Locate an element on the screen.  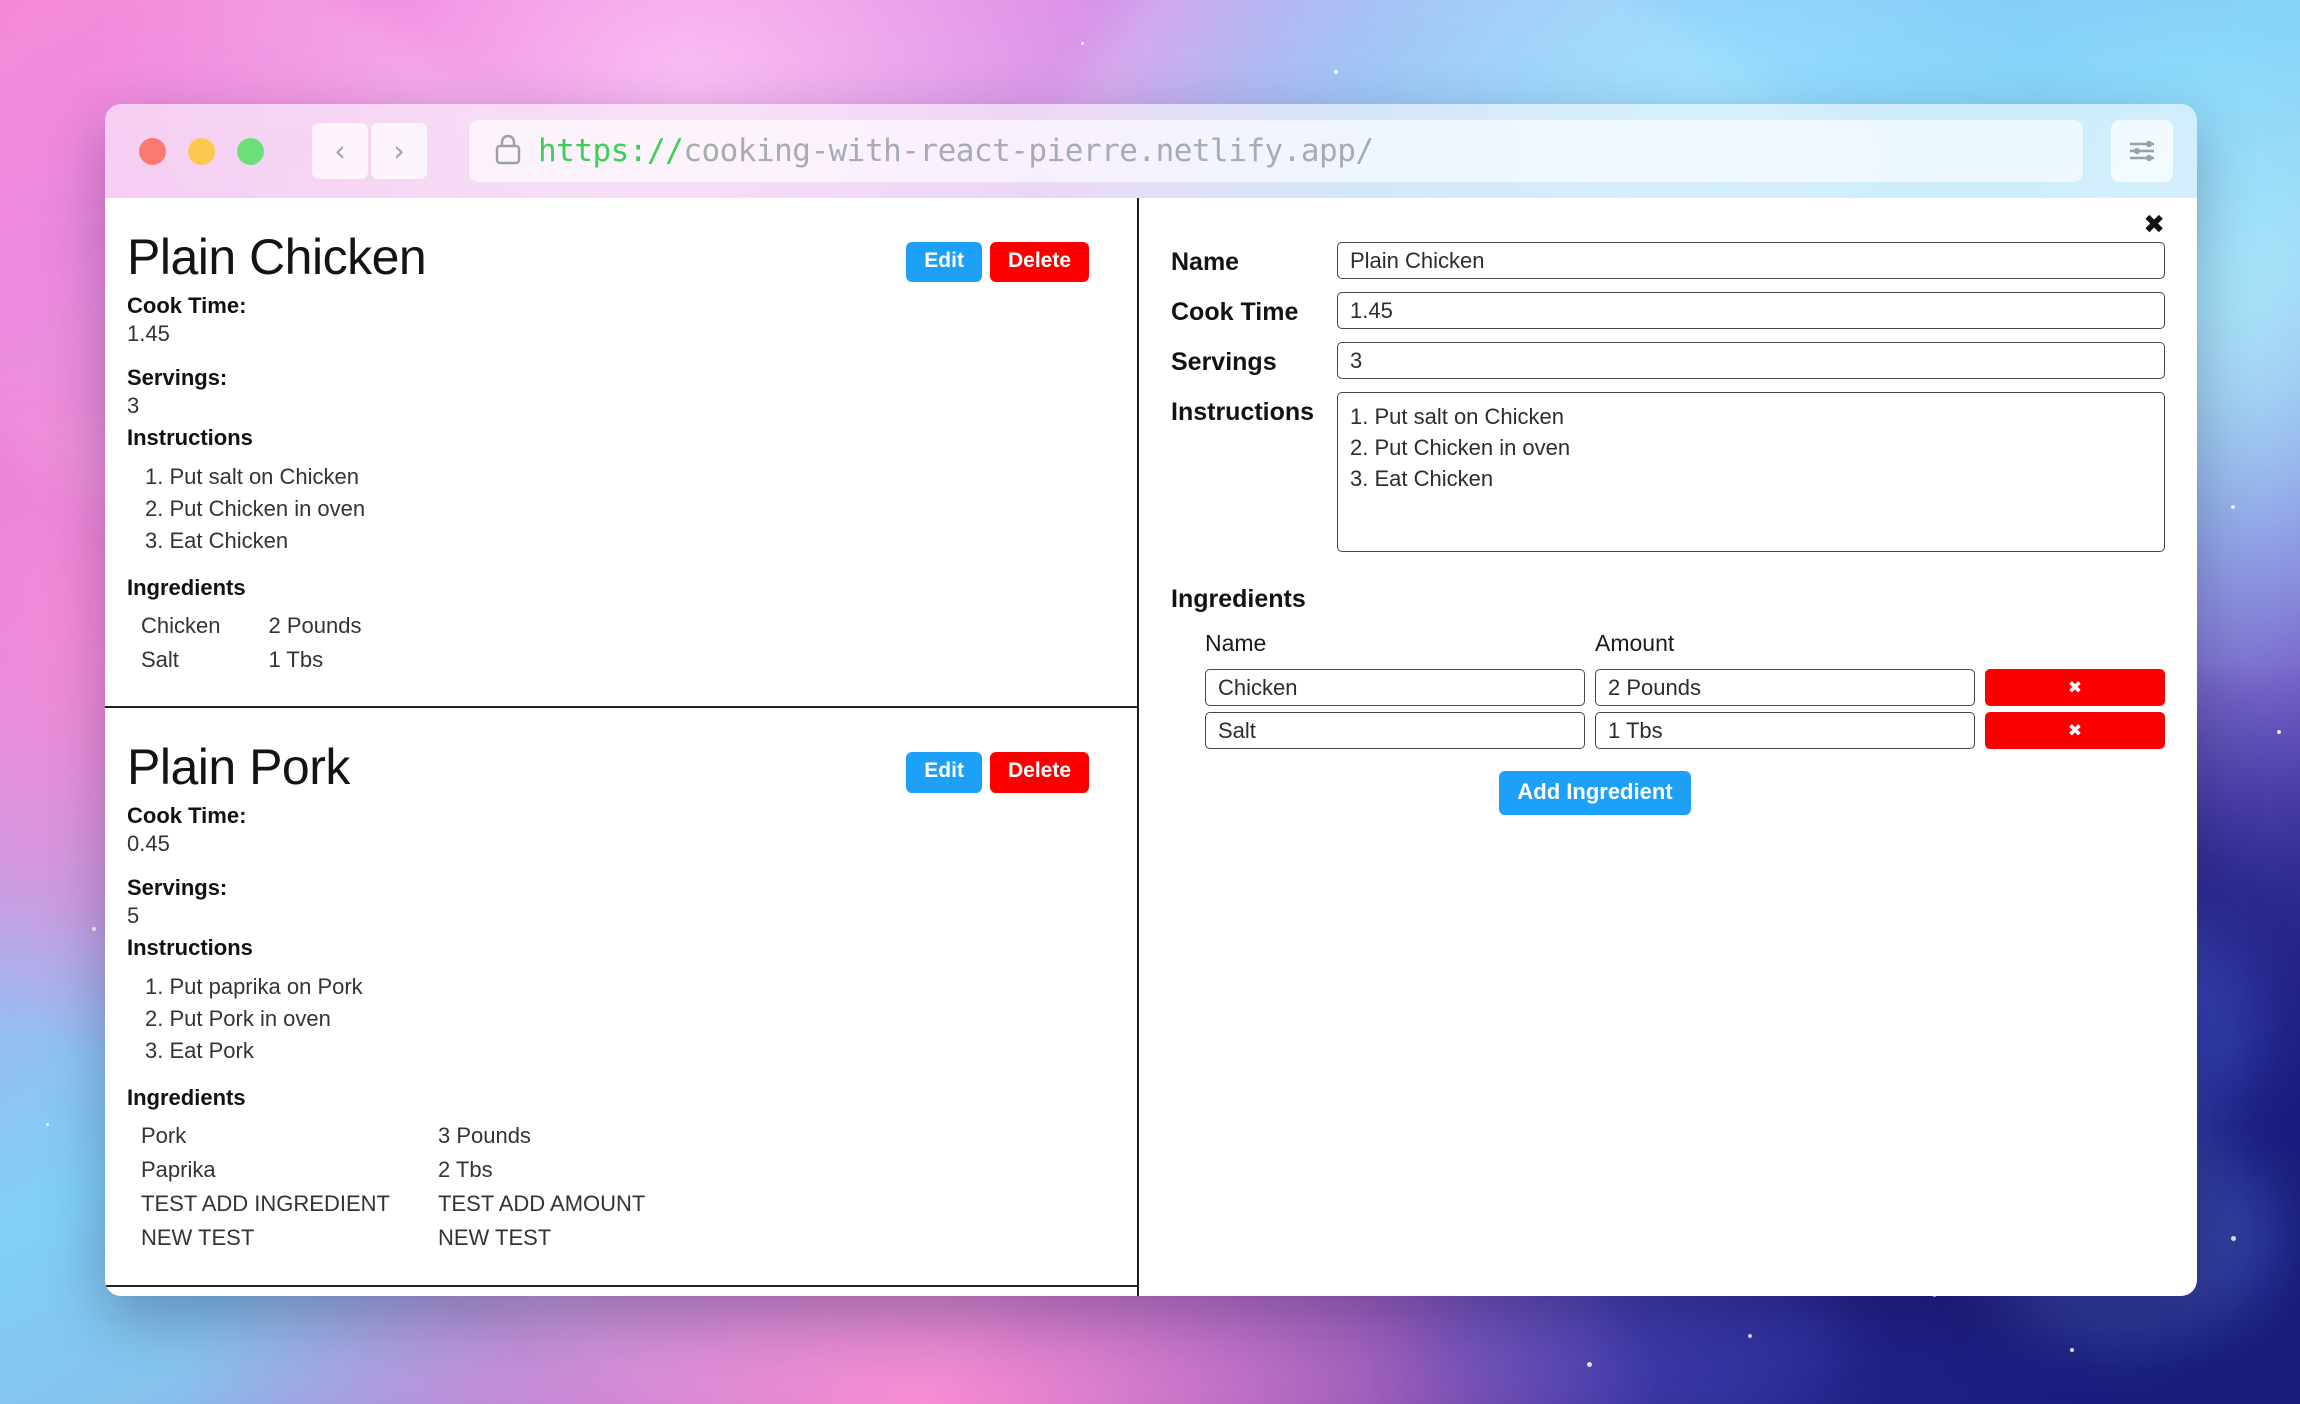
name-input is located at coordinates (1751, 260).